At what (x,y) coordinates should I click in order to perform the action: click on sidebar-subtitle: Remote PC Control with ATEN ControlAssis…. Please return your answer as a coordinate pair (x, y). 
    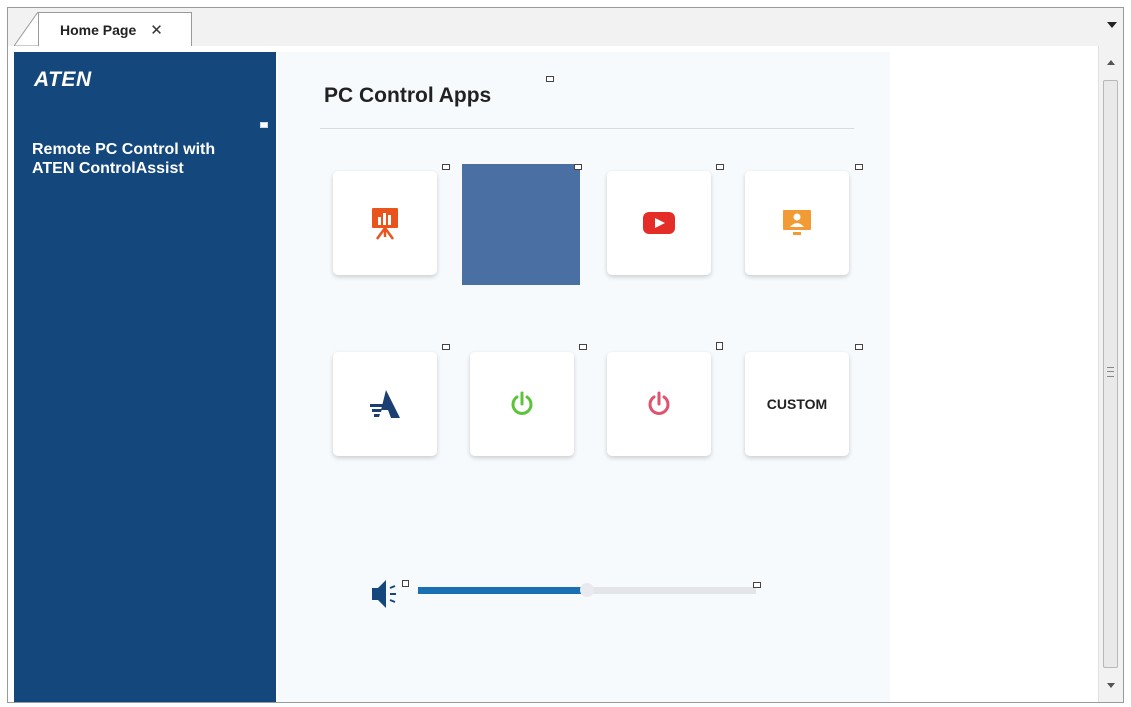
    Looking at the image, I should click on (152, 159).